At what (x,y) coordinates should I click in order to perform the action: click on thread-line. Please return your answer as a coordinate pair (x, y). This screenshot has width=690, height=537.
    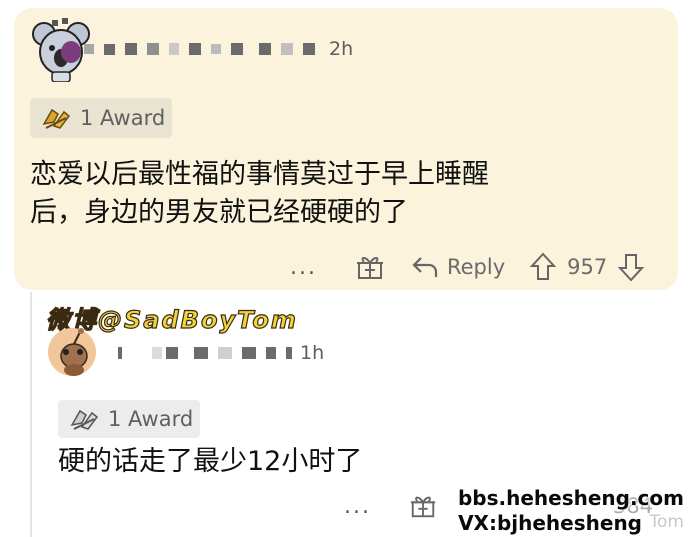
    Looking at the image, I should click on (31, 414).